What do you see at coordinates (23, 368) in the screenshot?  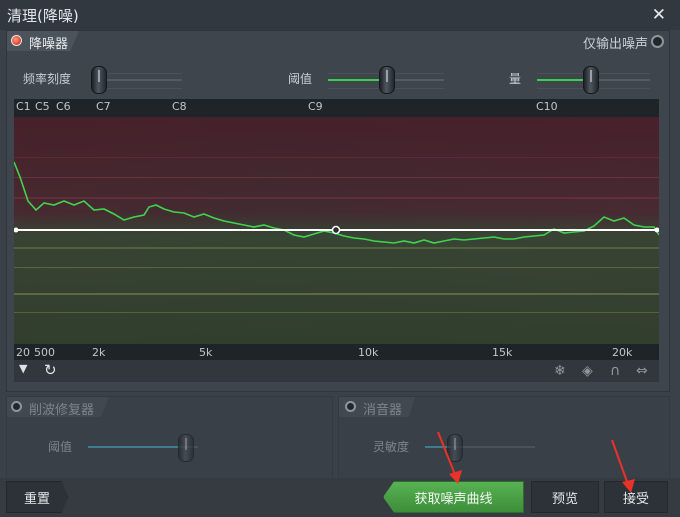 I see `dropdown-arrow-icon: ▼` at bounding box center [23, 368].